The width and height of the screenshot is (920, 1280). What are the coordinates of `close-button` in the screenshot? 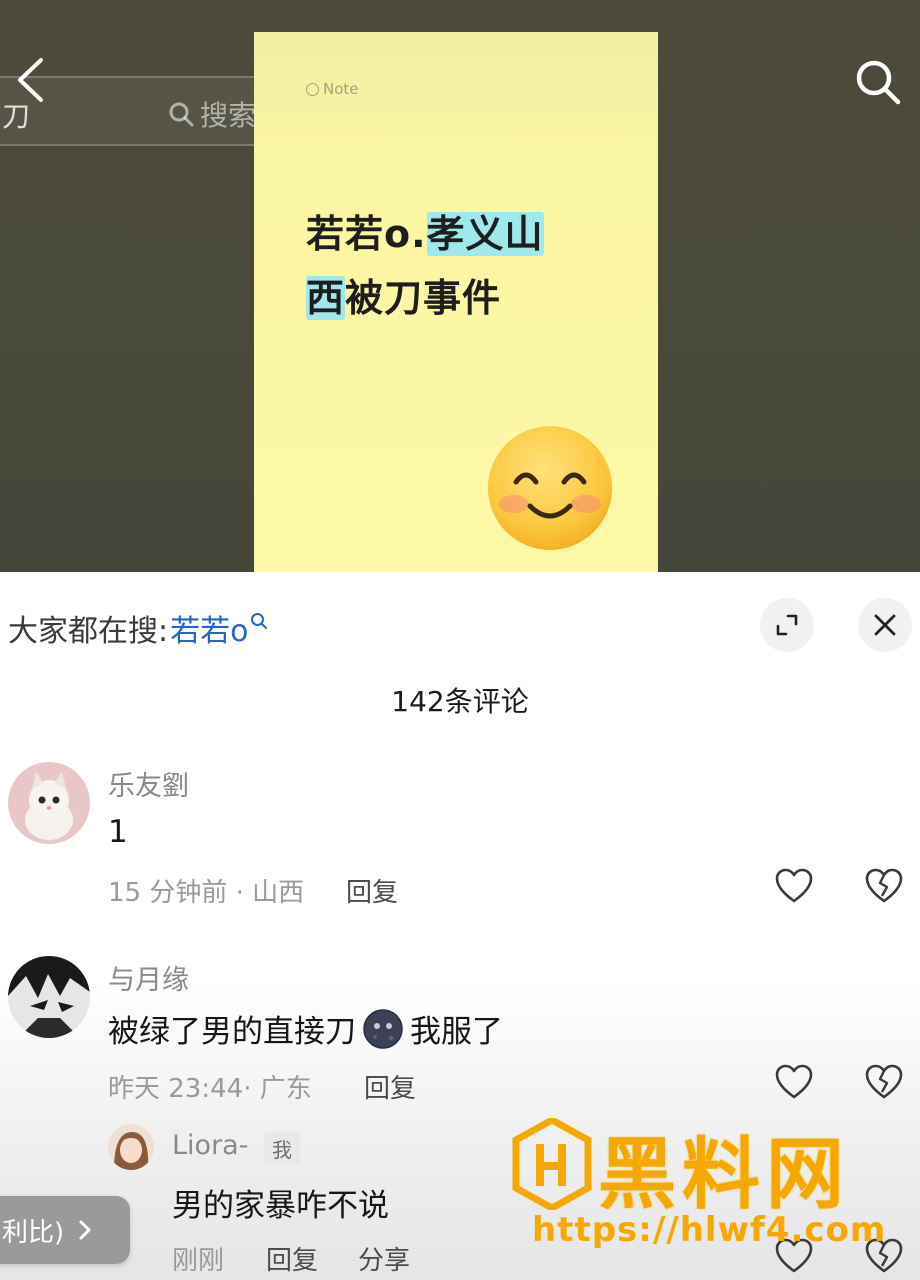 It's located at (885, 625).